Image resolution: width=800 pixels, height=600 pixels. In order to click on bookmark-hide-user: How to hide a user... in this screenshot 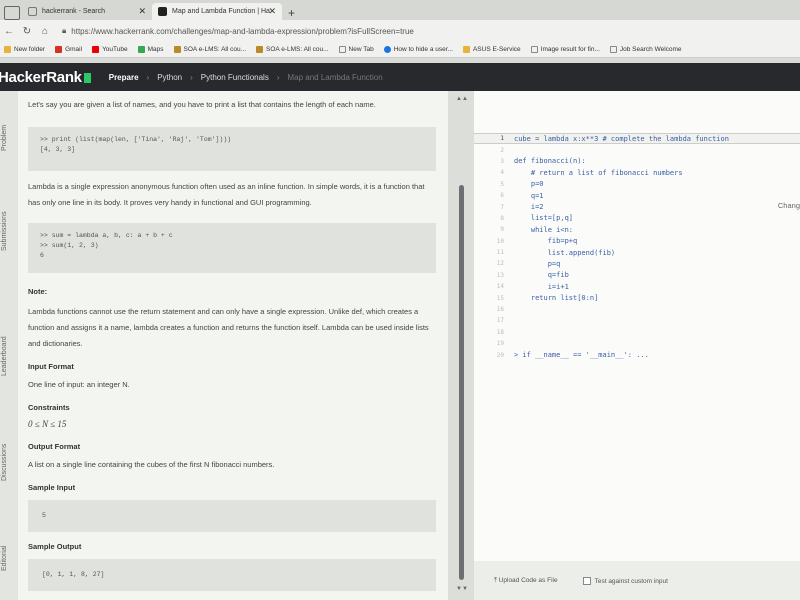, I will do `click(418, 49)`.